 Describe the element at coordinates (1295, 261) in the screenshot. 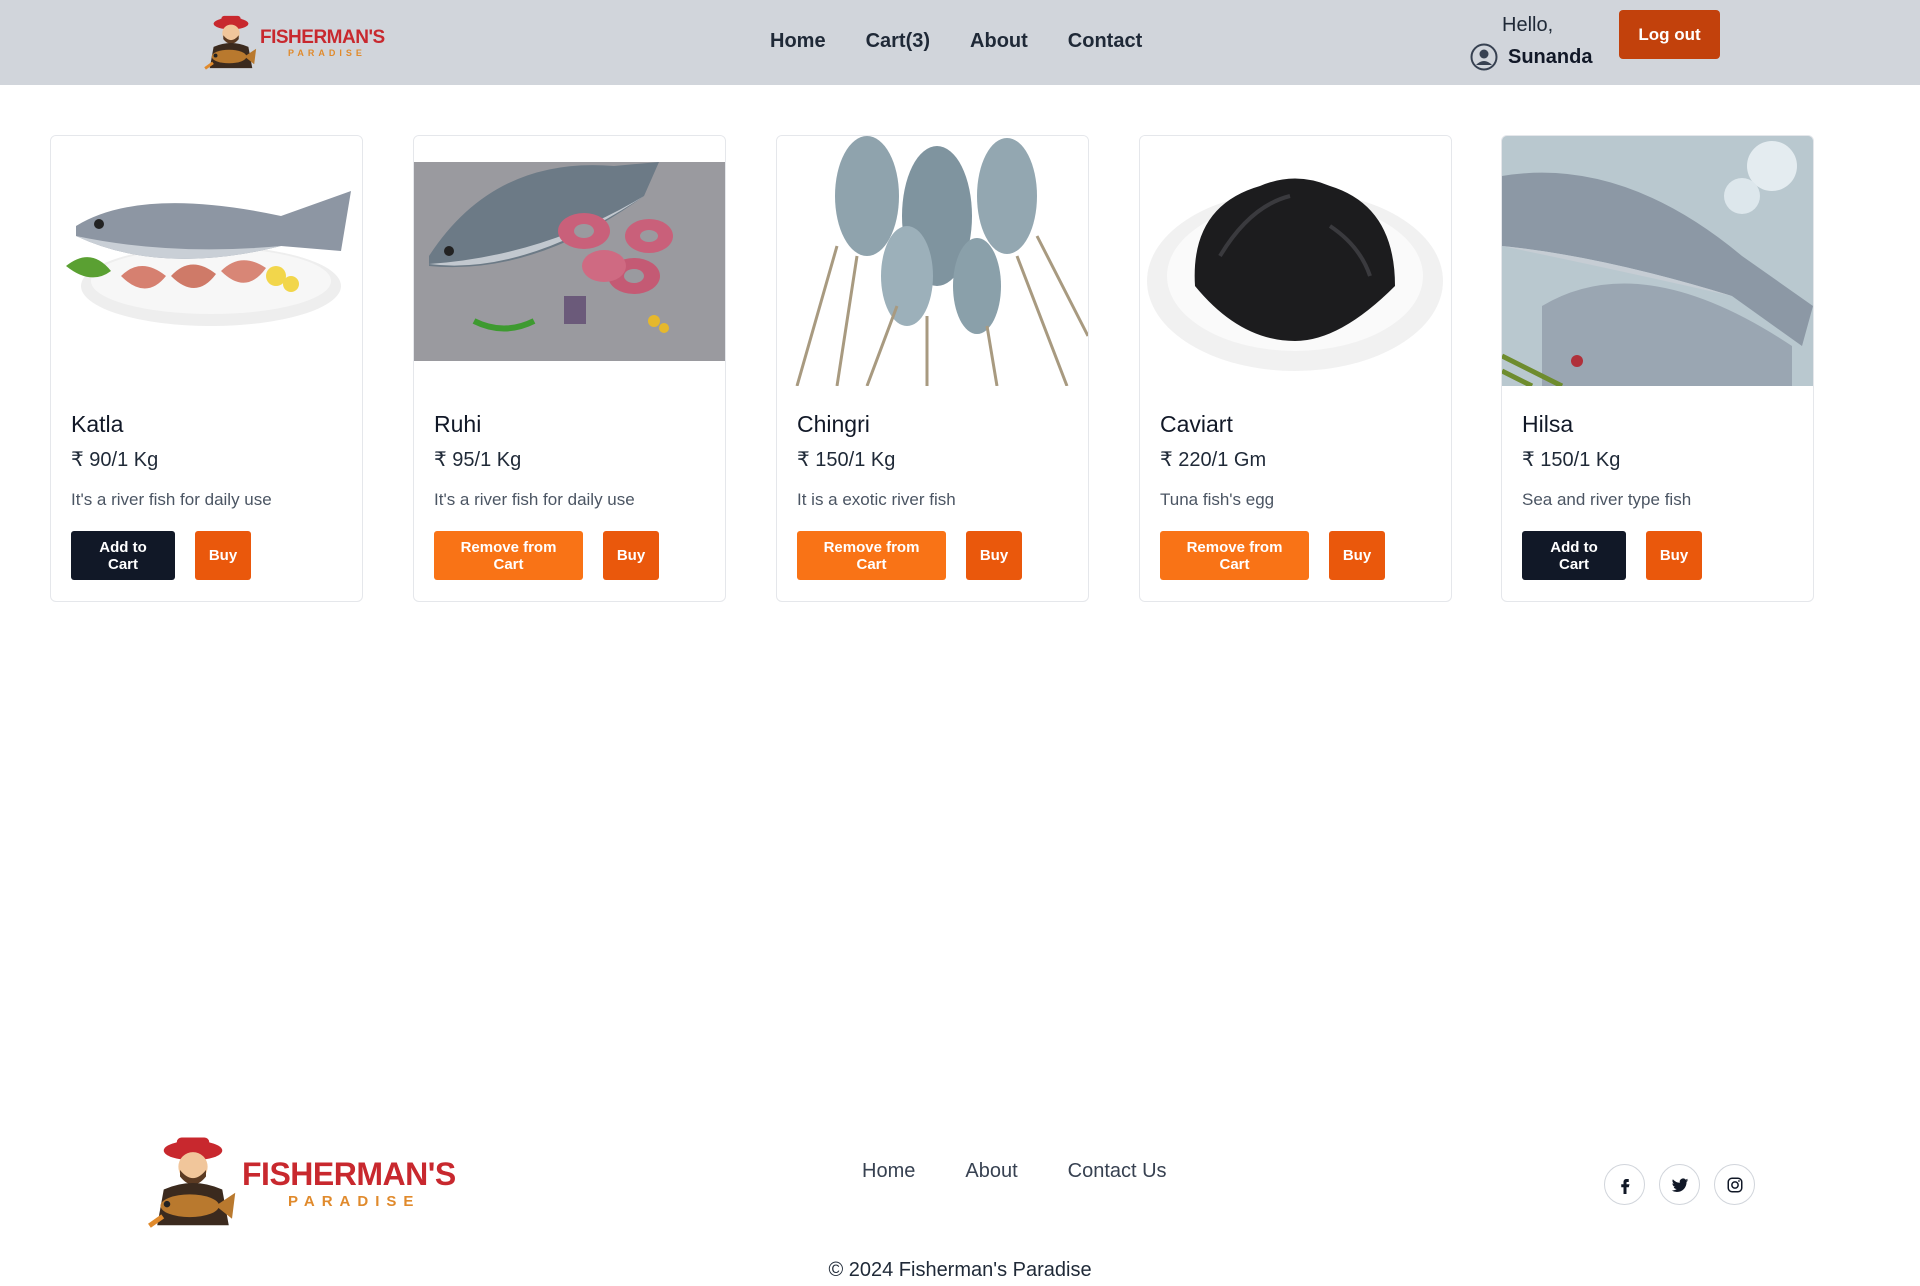

I see `product-image-caviart` at that location.